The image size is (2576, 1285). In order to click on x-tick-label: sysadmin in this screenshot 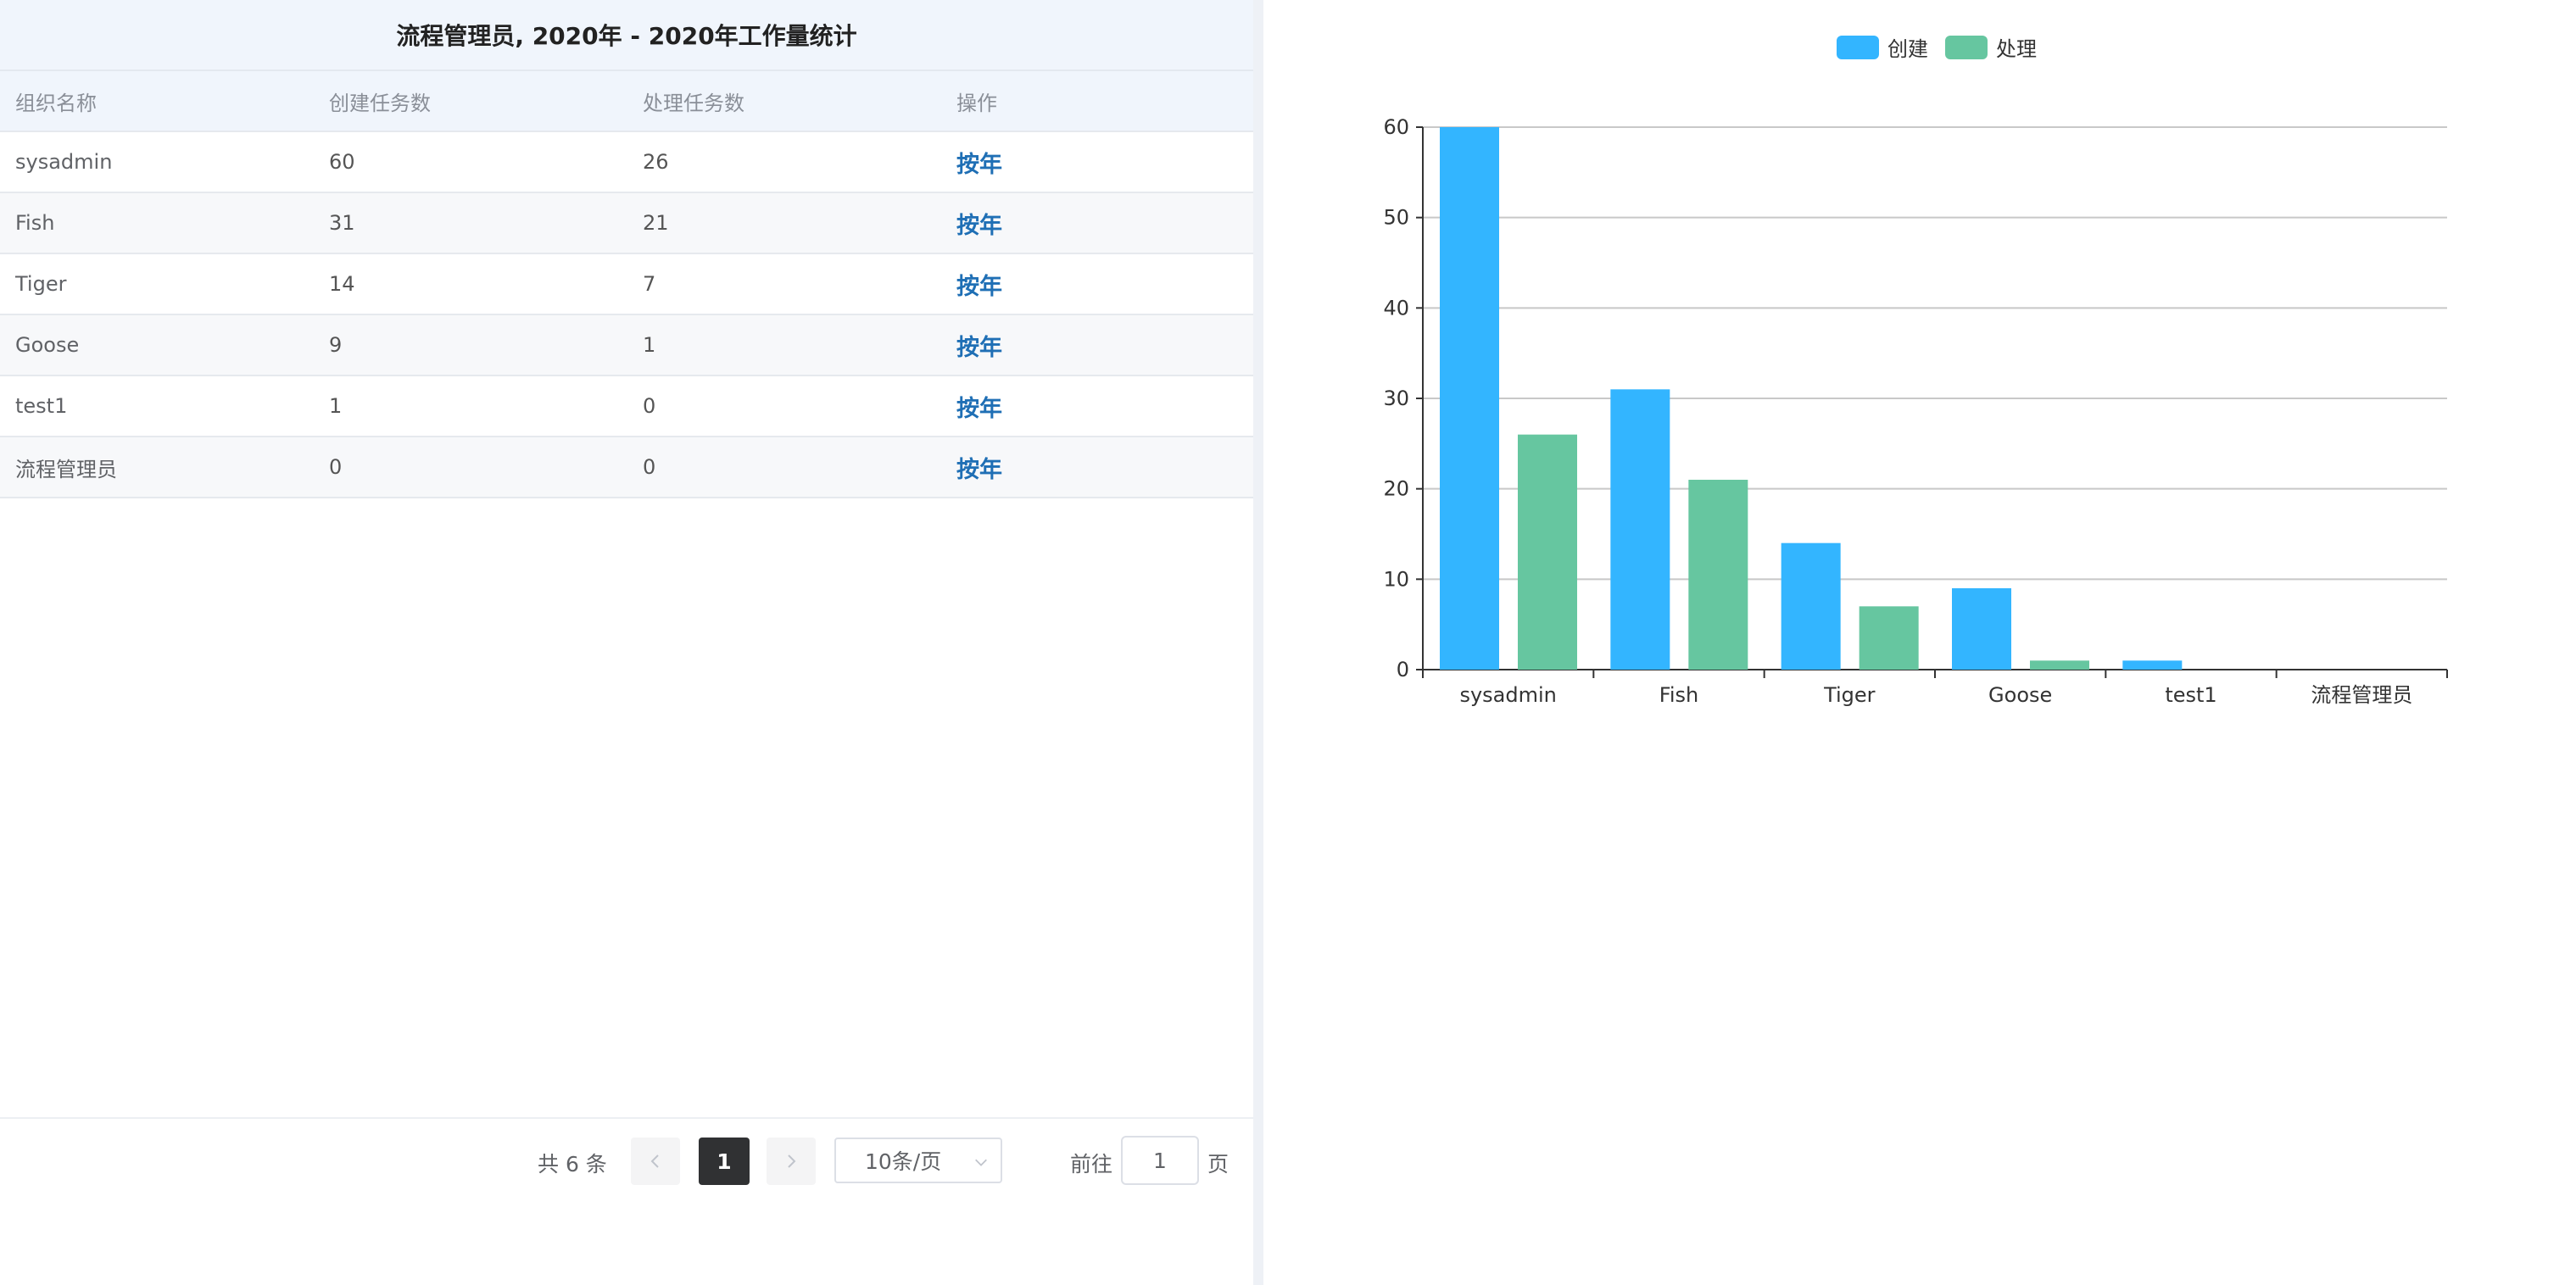, I will do `click(1507, 695)`.